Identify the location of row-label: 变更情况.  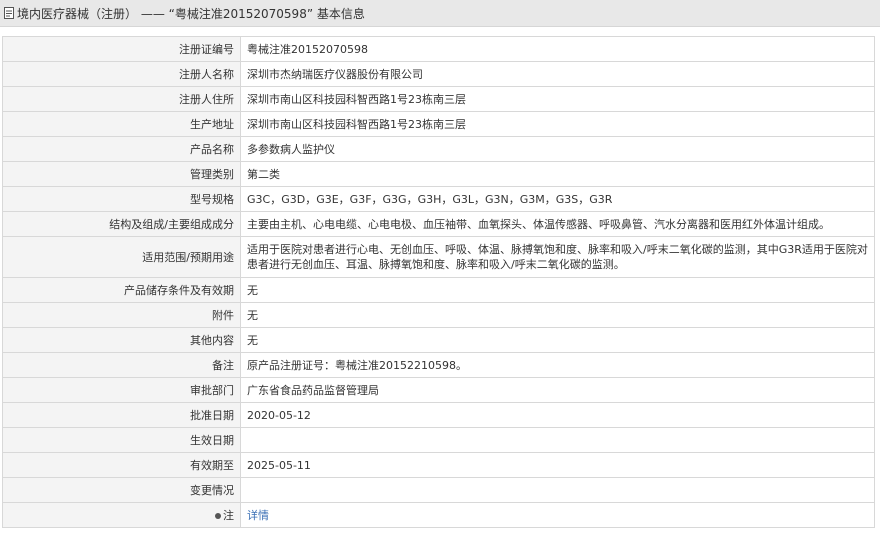
(121, 490).